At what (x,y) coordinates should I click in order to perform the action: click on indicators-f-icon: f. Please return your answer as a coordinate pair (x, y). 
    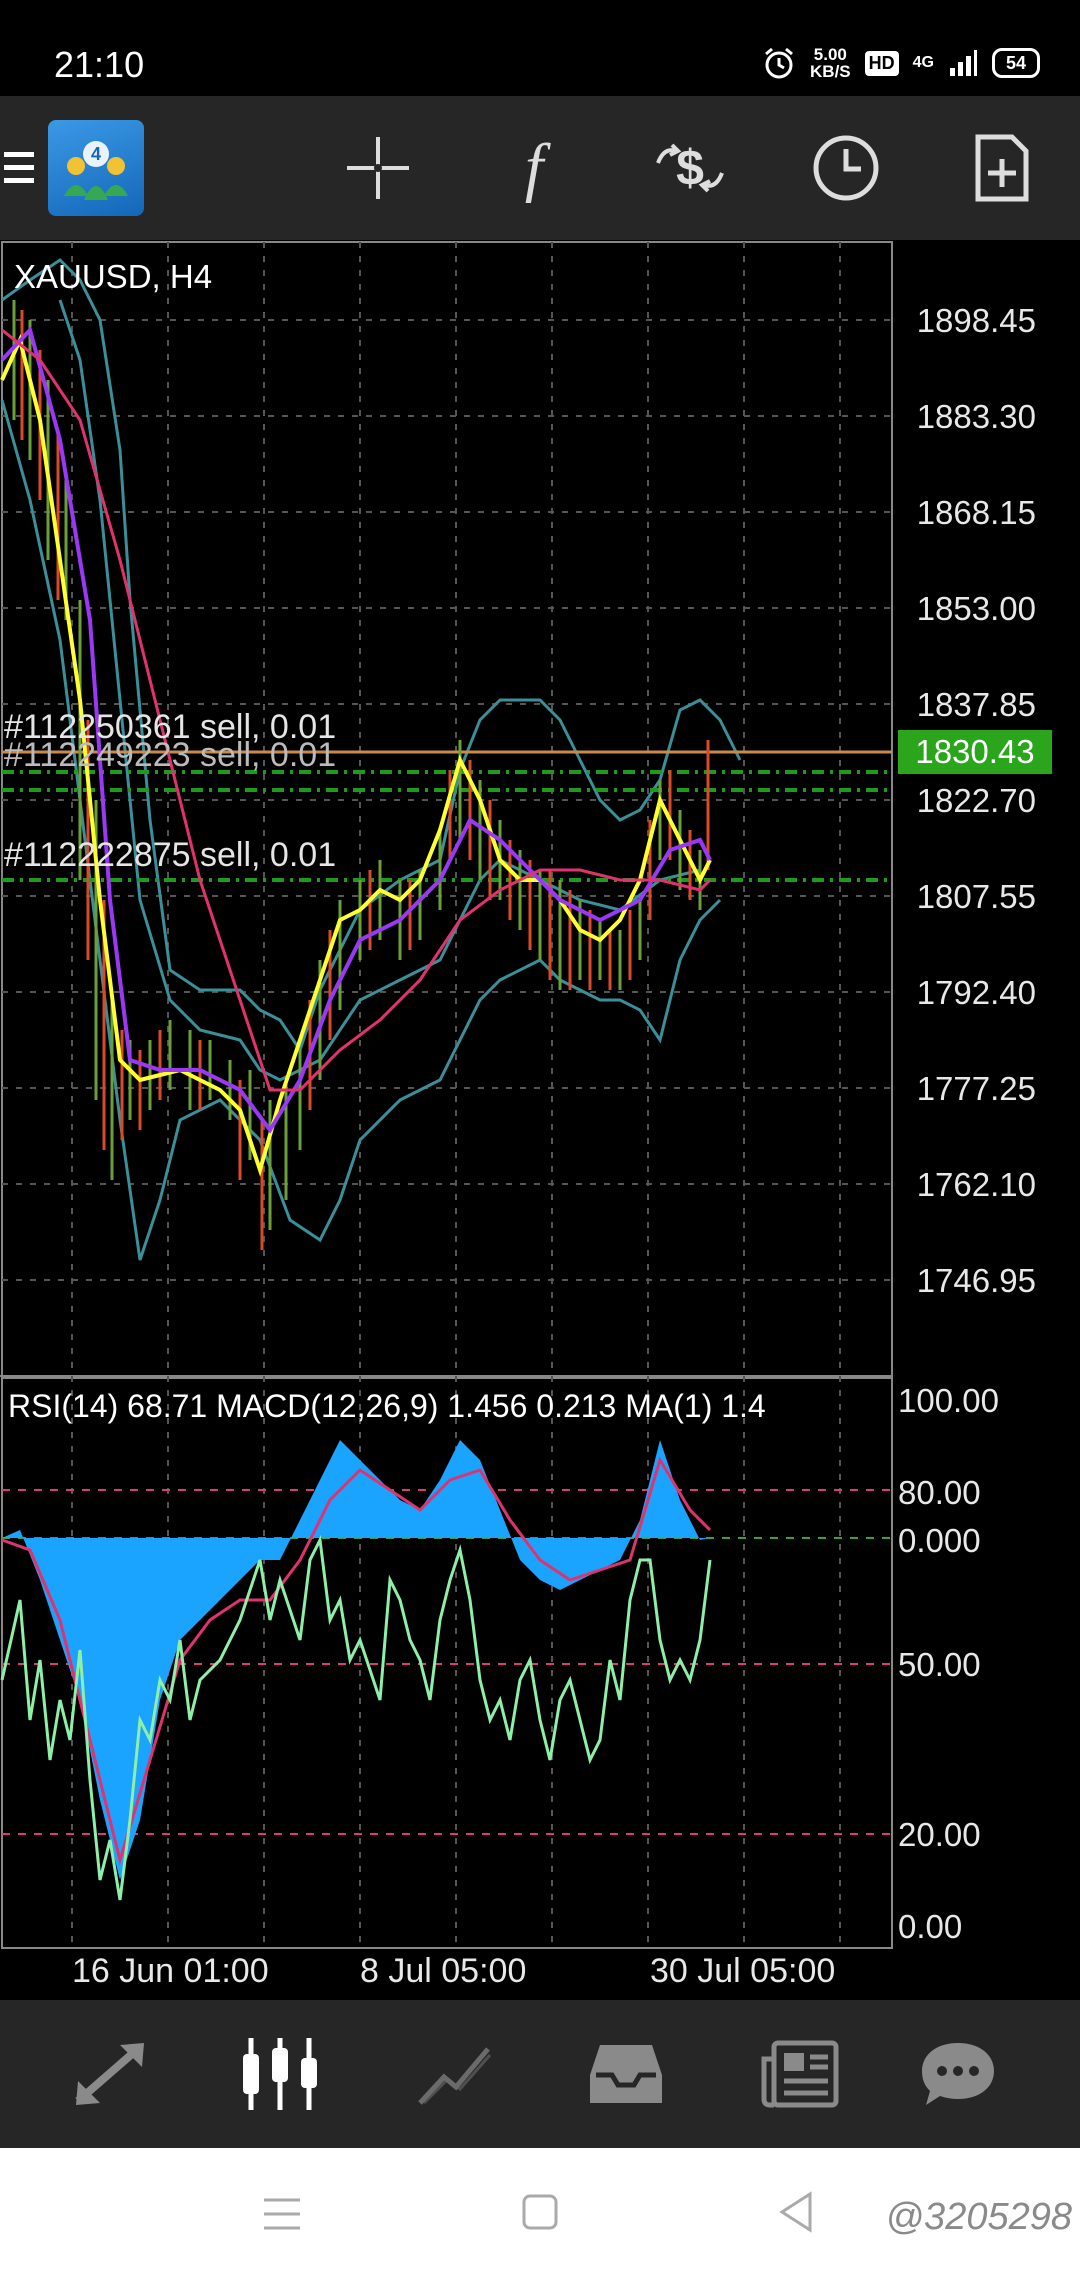
    Looking at the image, I should click on (534, 168).